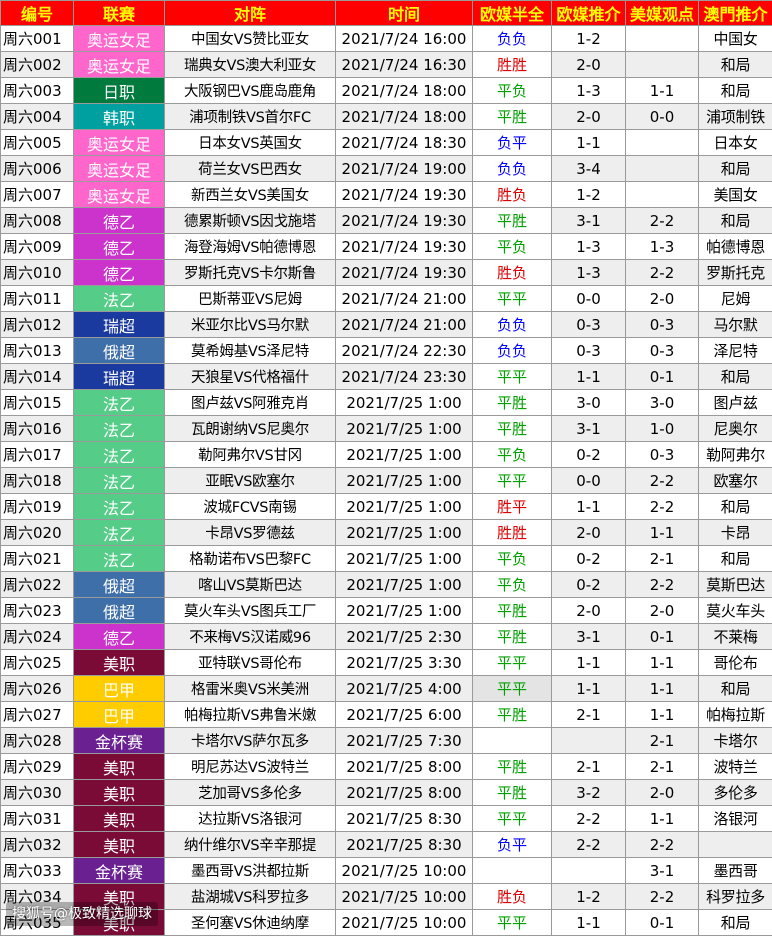 Image resolution: width=772 pixels, height=936 pixels. What do you see at coordinates (404, 715) in the screenshot?
I see `cell-time: 2021/7/25 6:00` at bounding box center [404, 715].